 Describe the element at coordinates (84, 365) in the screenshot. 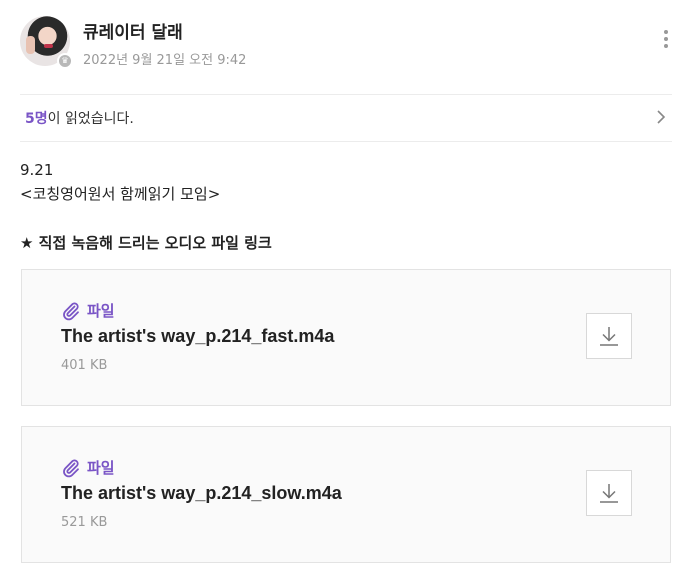

I see `file-size: 401 KB` at that location.